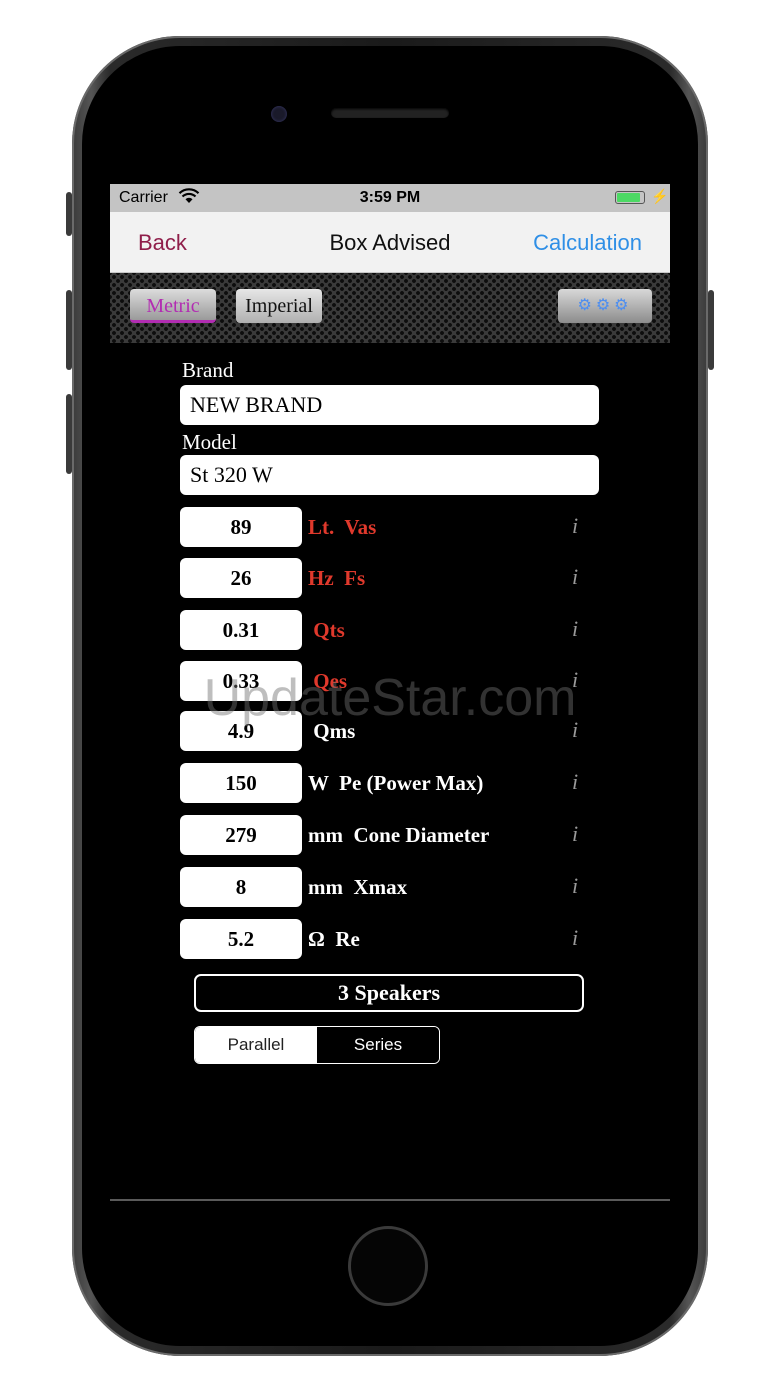  Describe the element at coordinates (241, 527) in the screenshot. I see `param-value-input: 89` at that location.